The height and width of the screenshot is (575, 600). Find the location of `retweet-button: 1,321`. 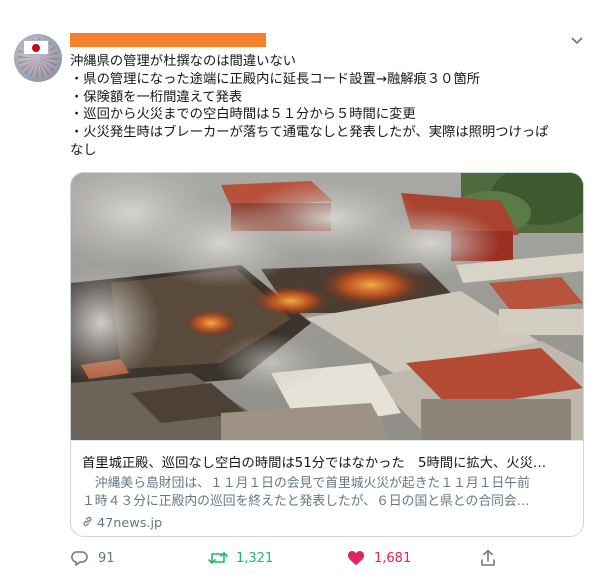

retweet-button: 1,321 is located at coordinates (240, 558).